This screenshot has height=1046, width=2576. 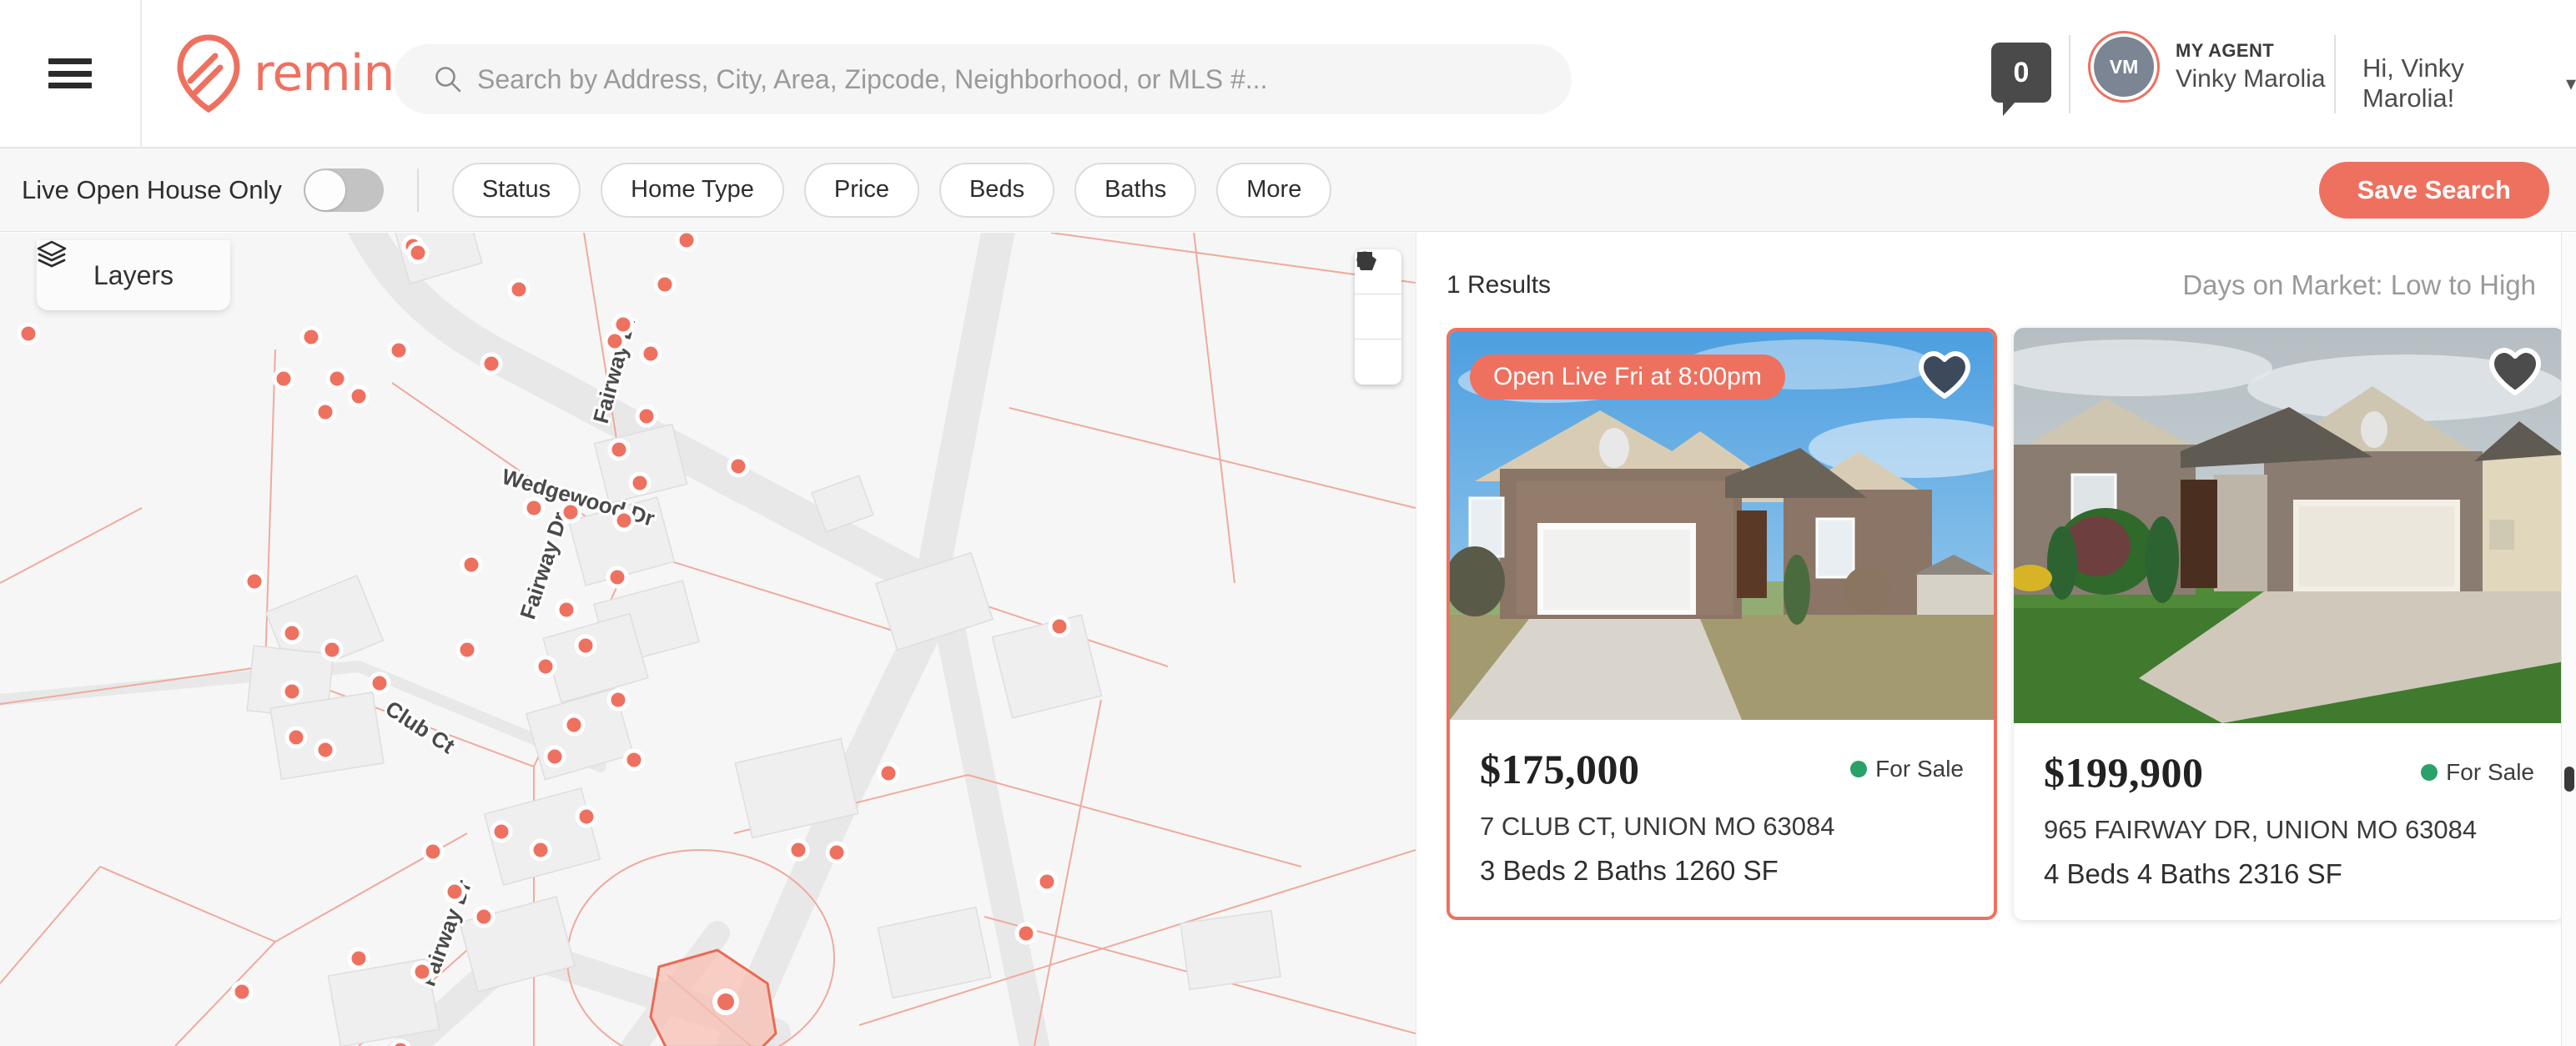 I want to click on results-count: 1 Results, so click(x=1499, y=285).